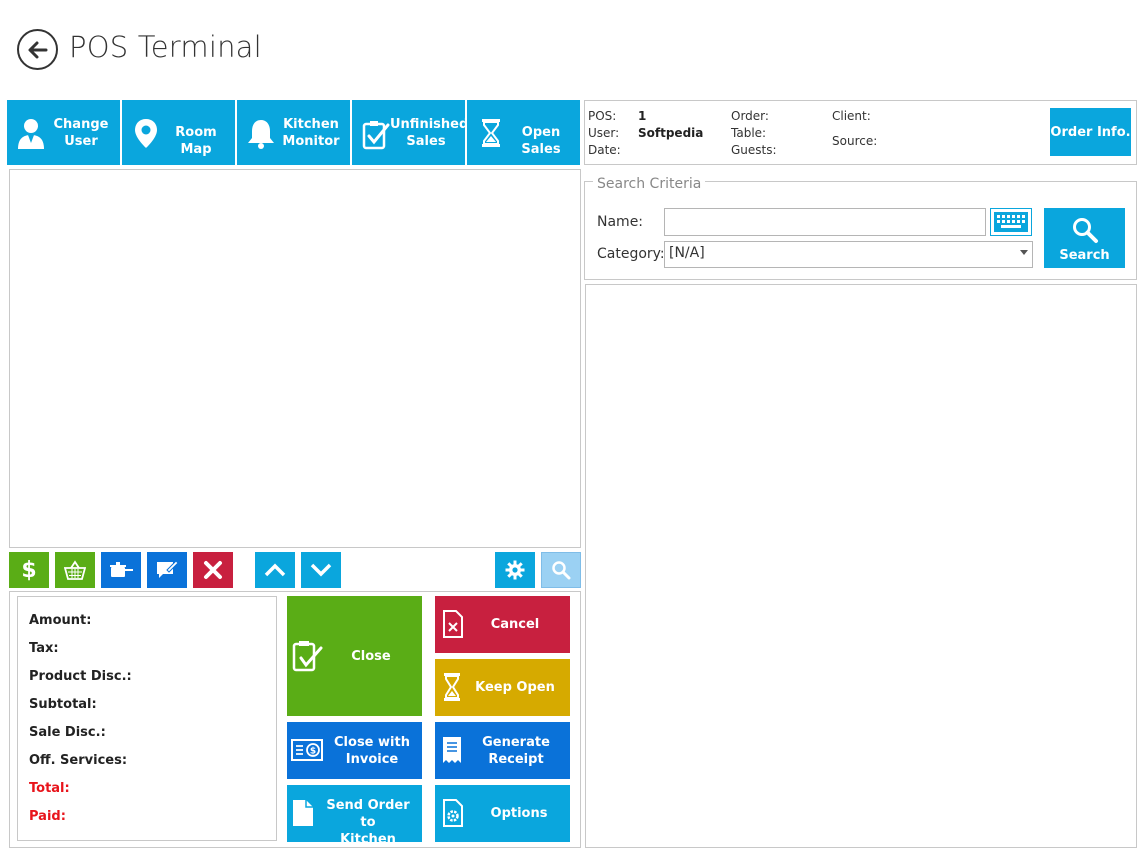  Describe the element at coordinates (196, 141) in the screenshot. I see `room-map-label: Room Map` at that location.